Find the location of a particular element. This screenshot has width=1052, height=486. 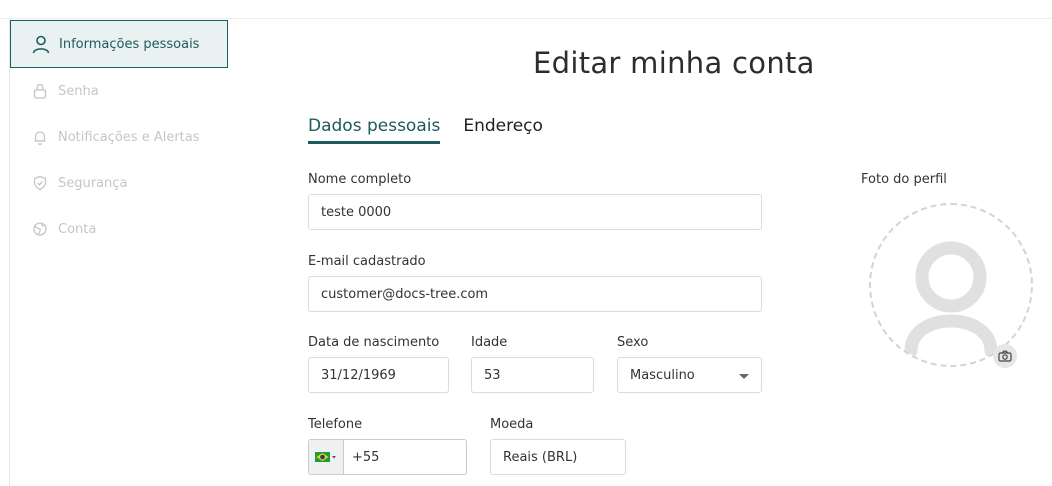

tab-endereco: Endereço is located at coordinates (503, 130).